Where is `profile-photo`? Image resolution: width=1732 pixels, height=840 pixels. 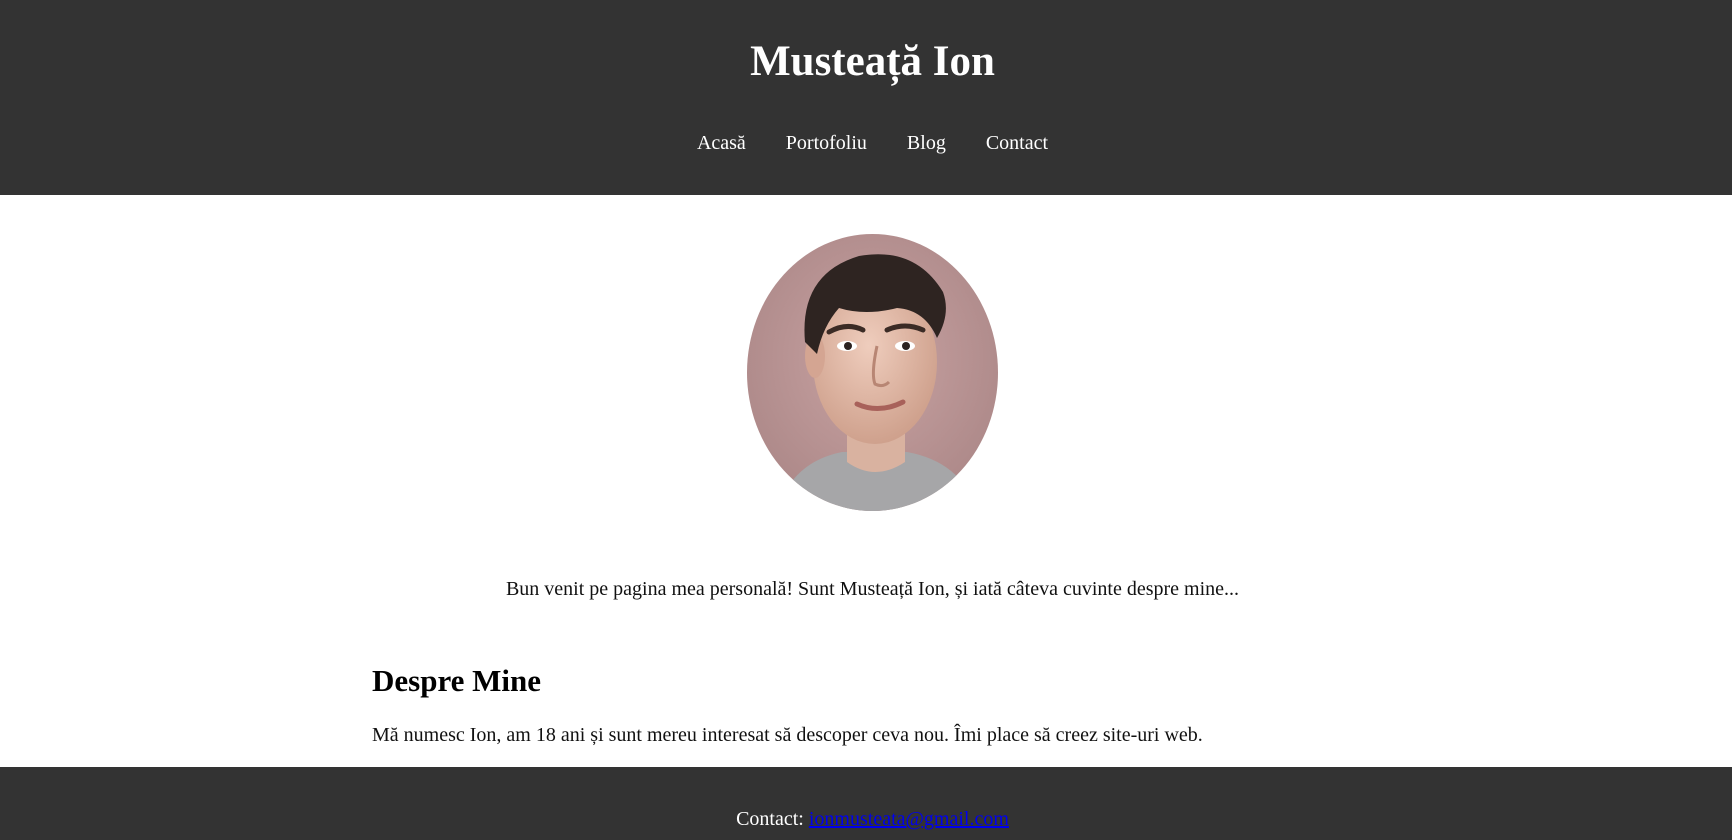
profile-photo is located at coordinates (872, 372).